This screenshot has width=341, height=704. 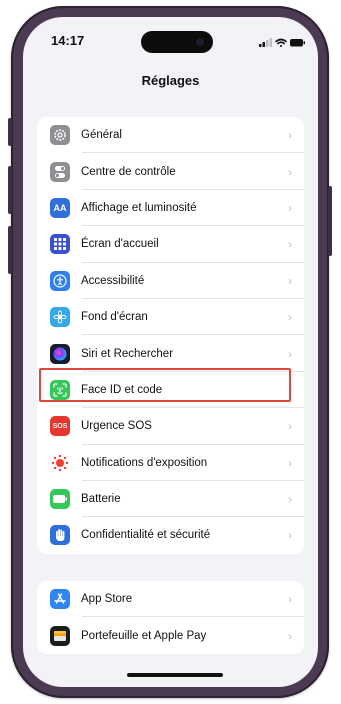 I want to click on hand-icon, so click(x=60, y=535).